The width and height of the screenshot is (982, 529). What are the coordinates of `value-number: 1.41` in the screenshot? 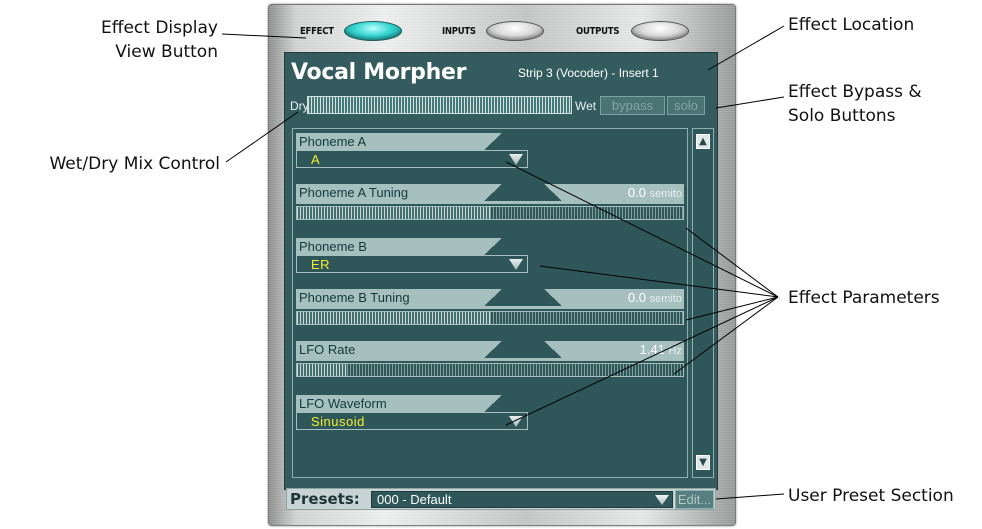 It's located at (652, 349).